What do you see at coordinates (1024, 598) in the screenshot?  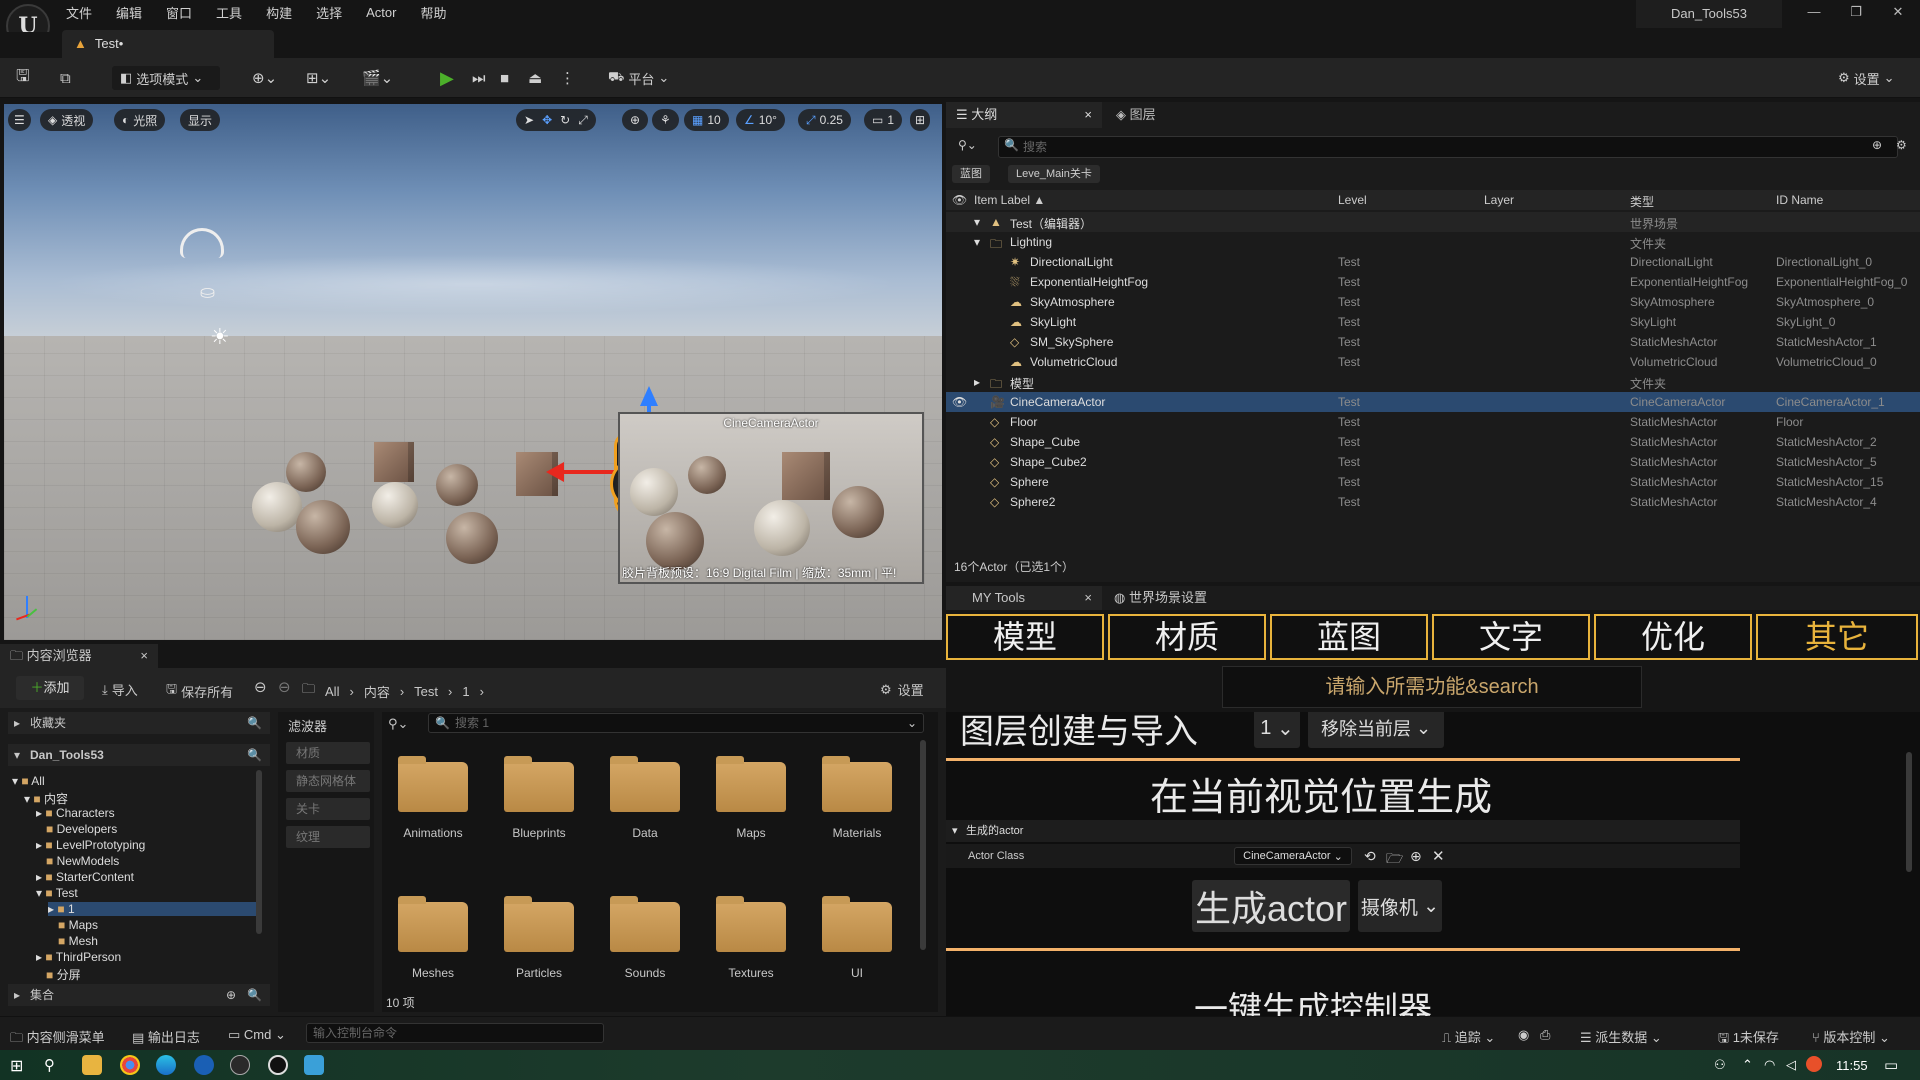 I see `mytools-tab: MY Tools ×` at bounding box center [1024, 598].